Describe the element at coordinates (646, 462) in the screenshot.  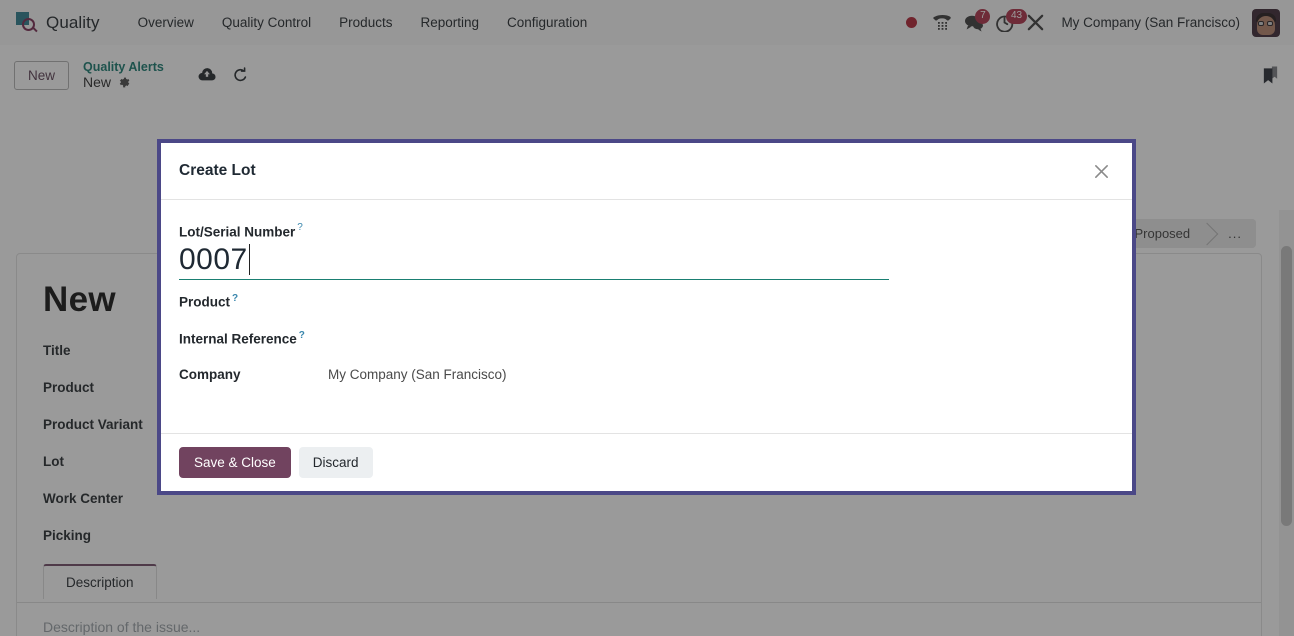
I see `dialog-footer: Save & Close Discard` at that location.